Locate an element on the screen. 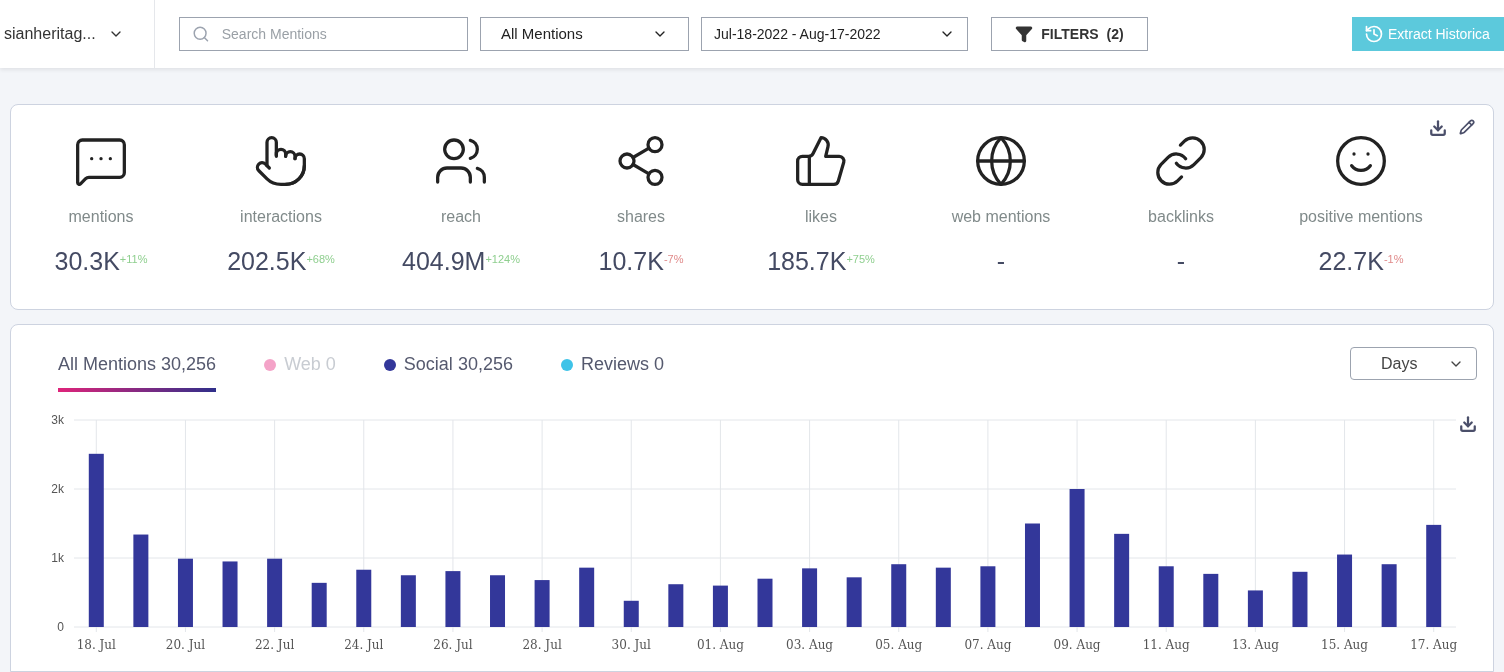 This screenshot has height=672, width=1504. stat-value: 22.7K is located at coordinates (1351, 261).